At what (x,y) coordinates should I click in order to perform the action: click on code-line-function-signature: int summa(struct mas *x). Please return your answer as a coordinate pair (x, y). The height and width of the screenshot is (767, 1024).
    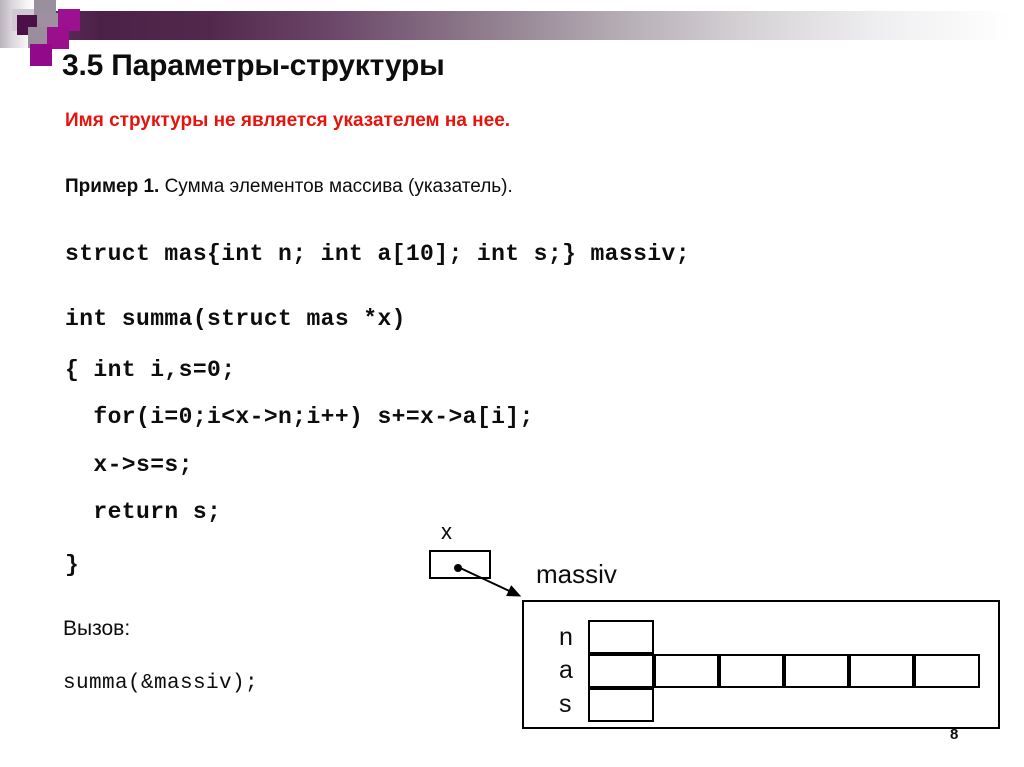
    Looking at the image, I should click on (235, 319).